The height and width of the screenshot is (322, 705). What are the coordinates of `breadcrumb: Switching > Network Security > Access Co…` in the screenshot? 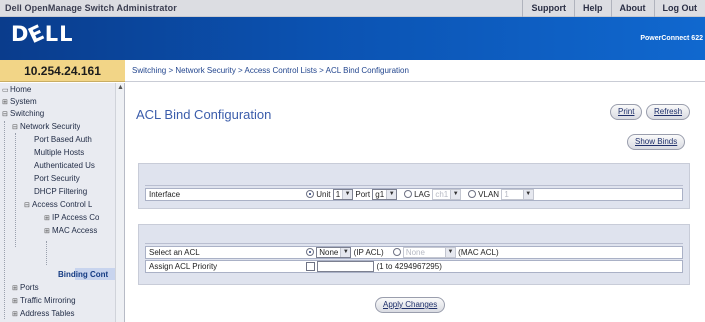 It's located at (415, 71).